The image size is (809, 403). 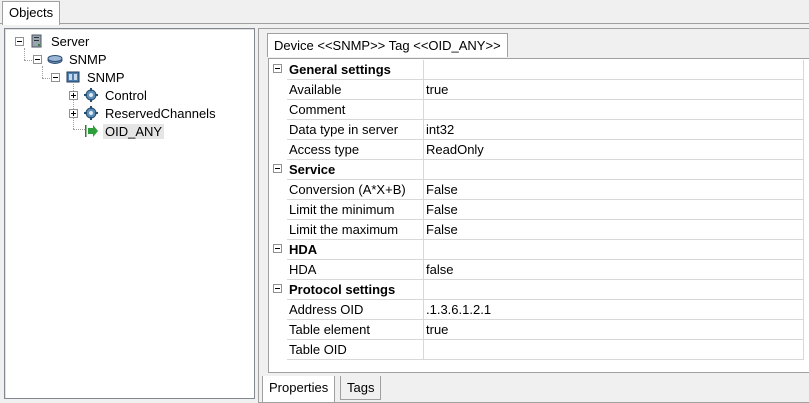 What do you see at coordinates (91, 131) in the screenshot?
I see `arrow-tag-icon` at bounding box center [91, 131].